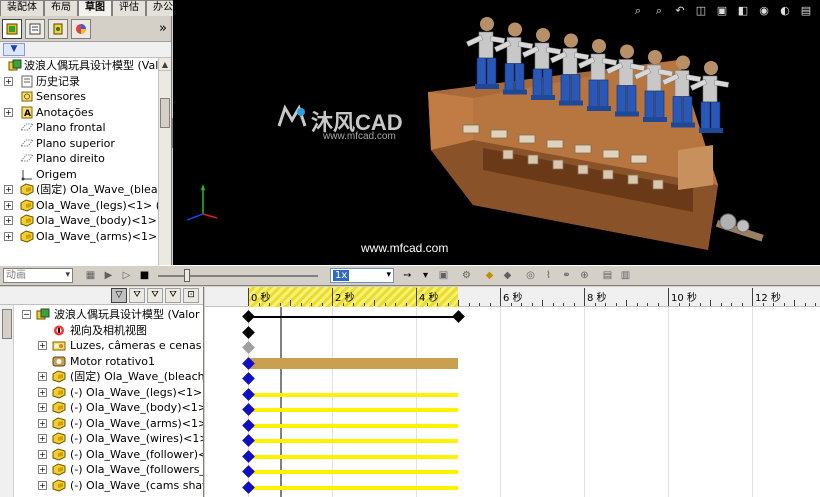 The height and width of the screenshot is (497, 820). I want to click on motion-tree-item: + (-) Ola_Wave_(cams shaft), so click(108, 486).